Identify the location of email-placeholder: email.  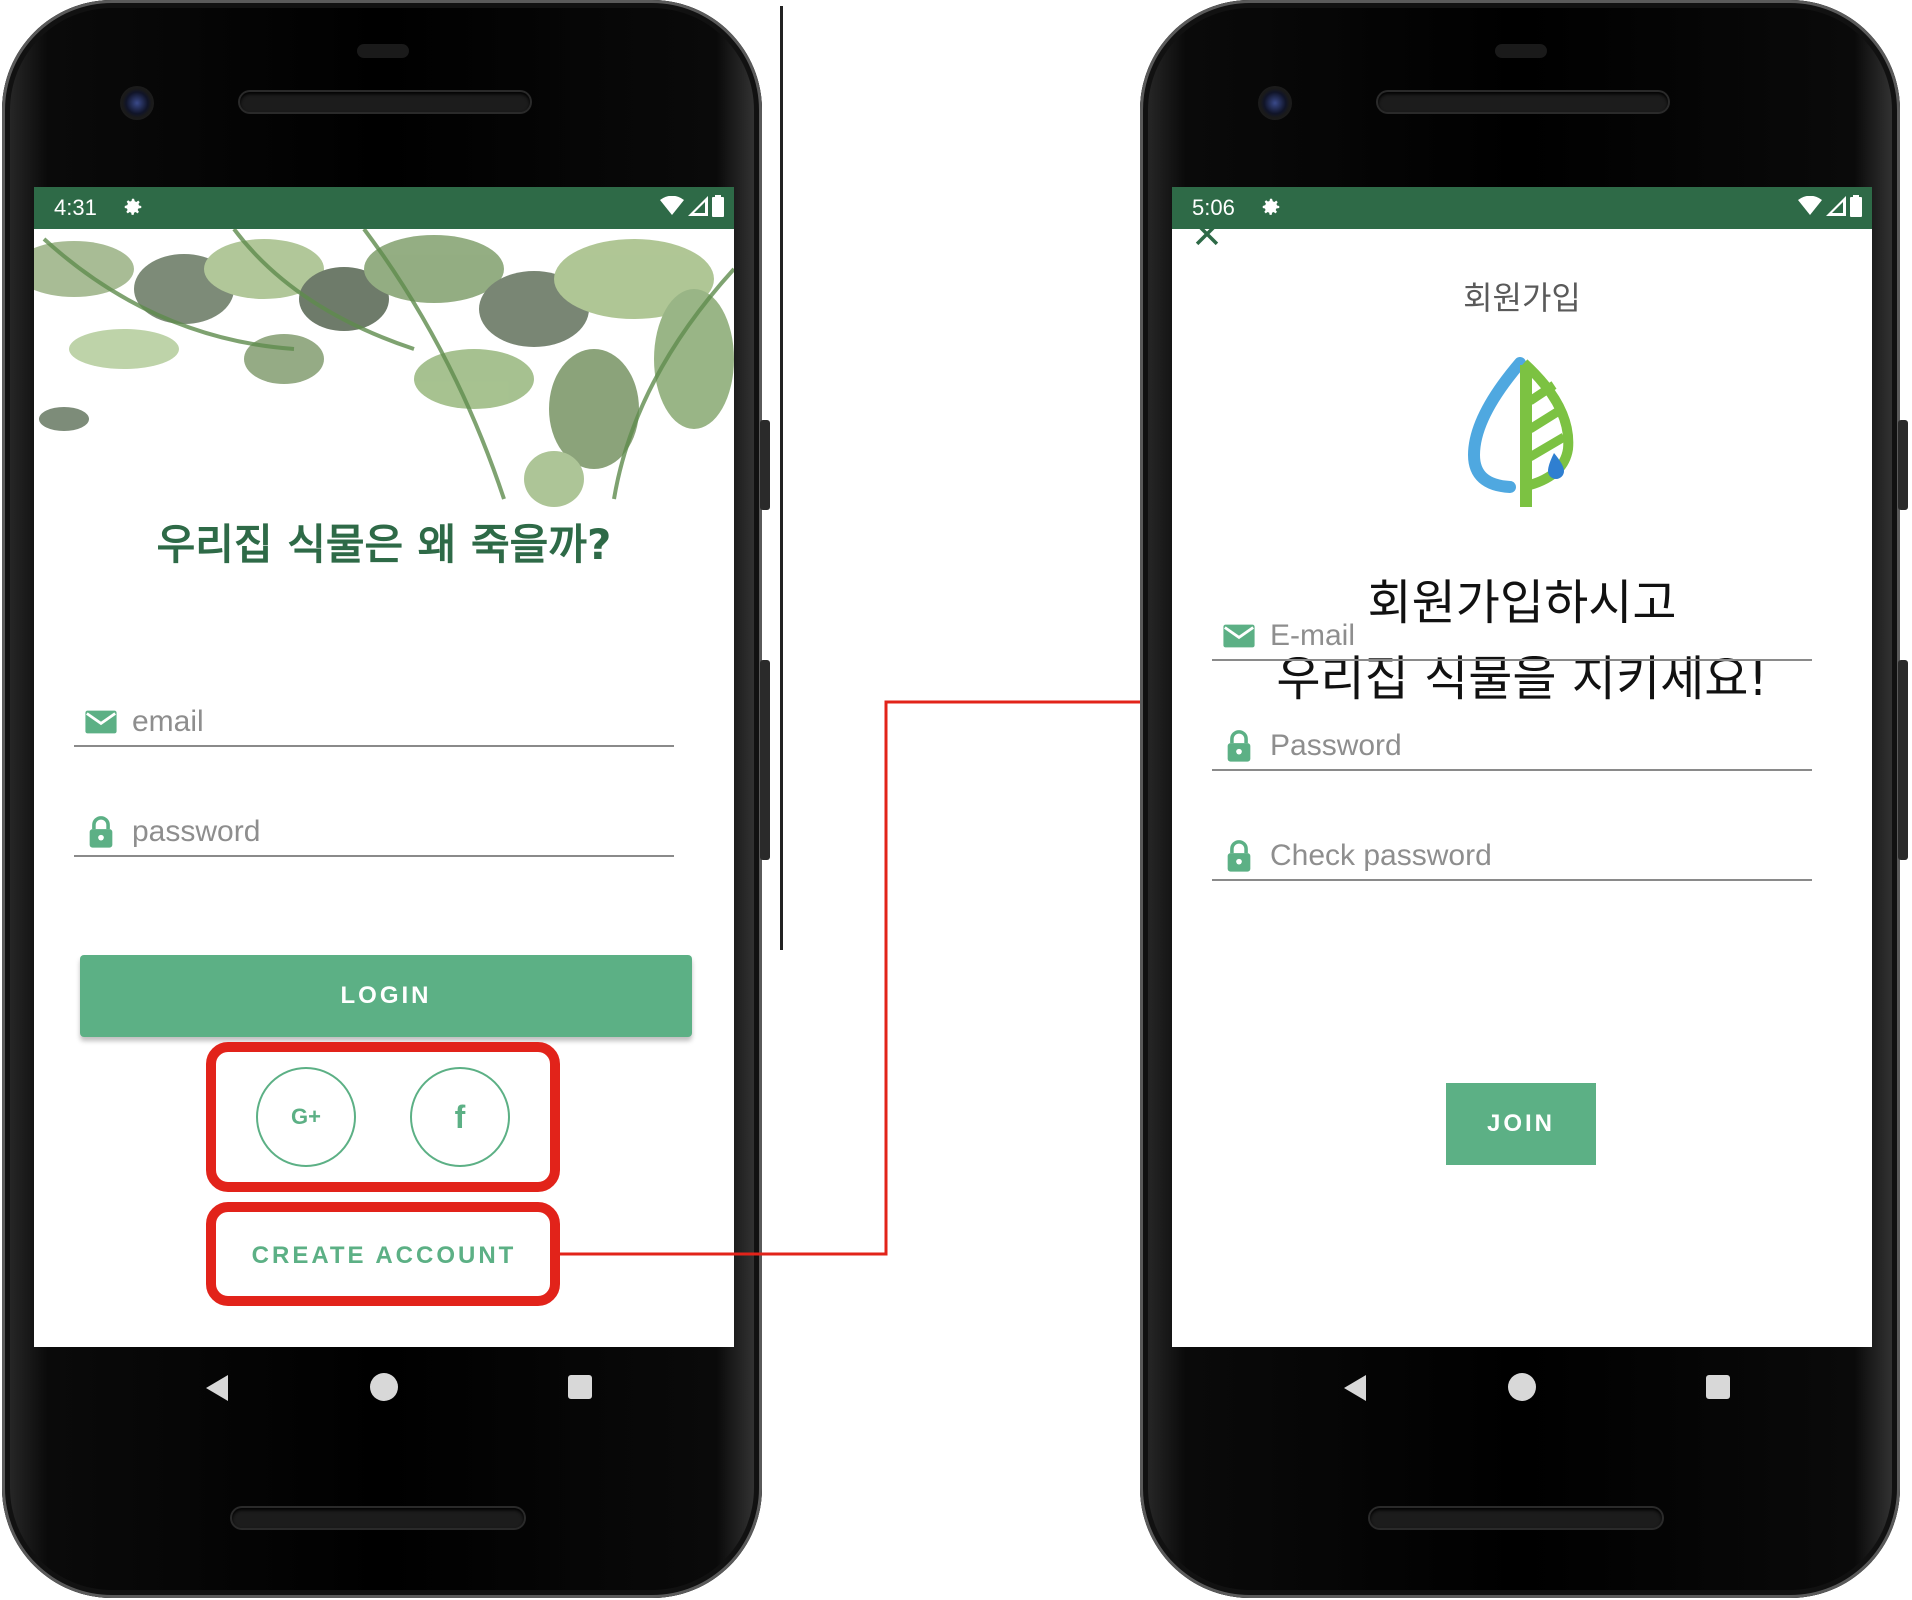
(168, 721).